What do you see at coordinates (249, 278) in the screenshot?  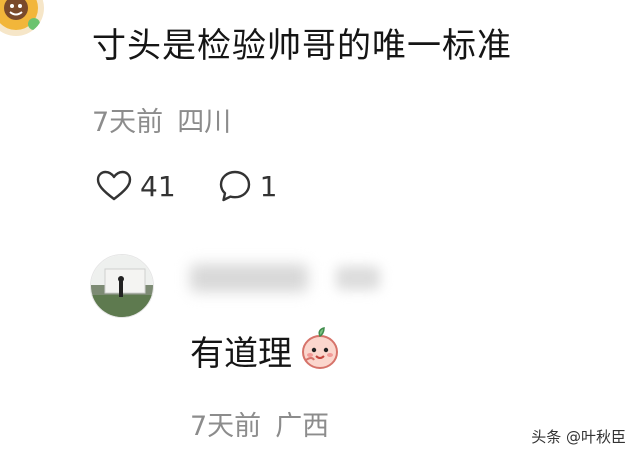 I see `reply-username-blurred` at bounding box center [249, 278].